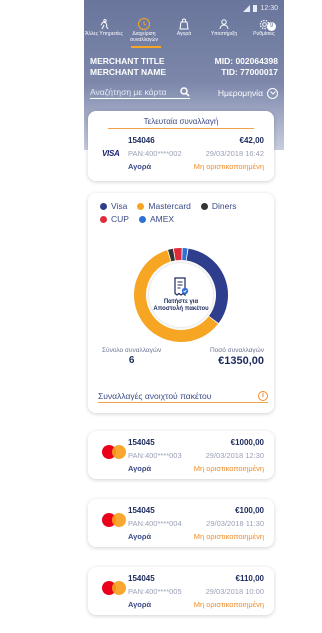 The width and height of the screenshot is (322, 633). What do you see at coordinates (181, 287) in the screenshot?
I see `receipt-icon` at bounding box center [181, 287].